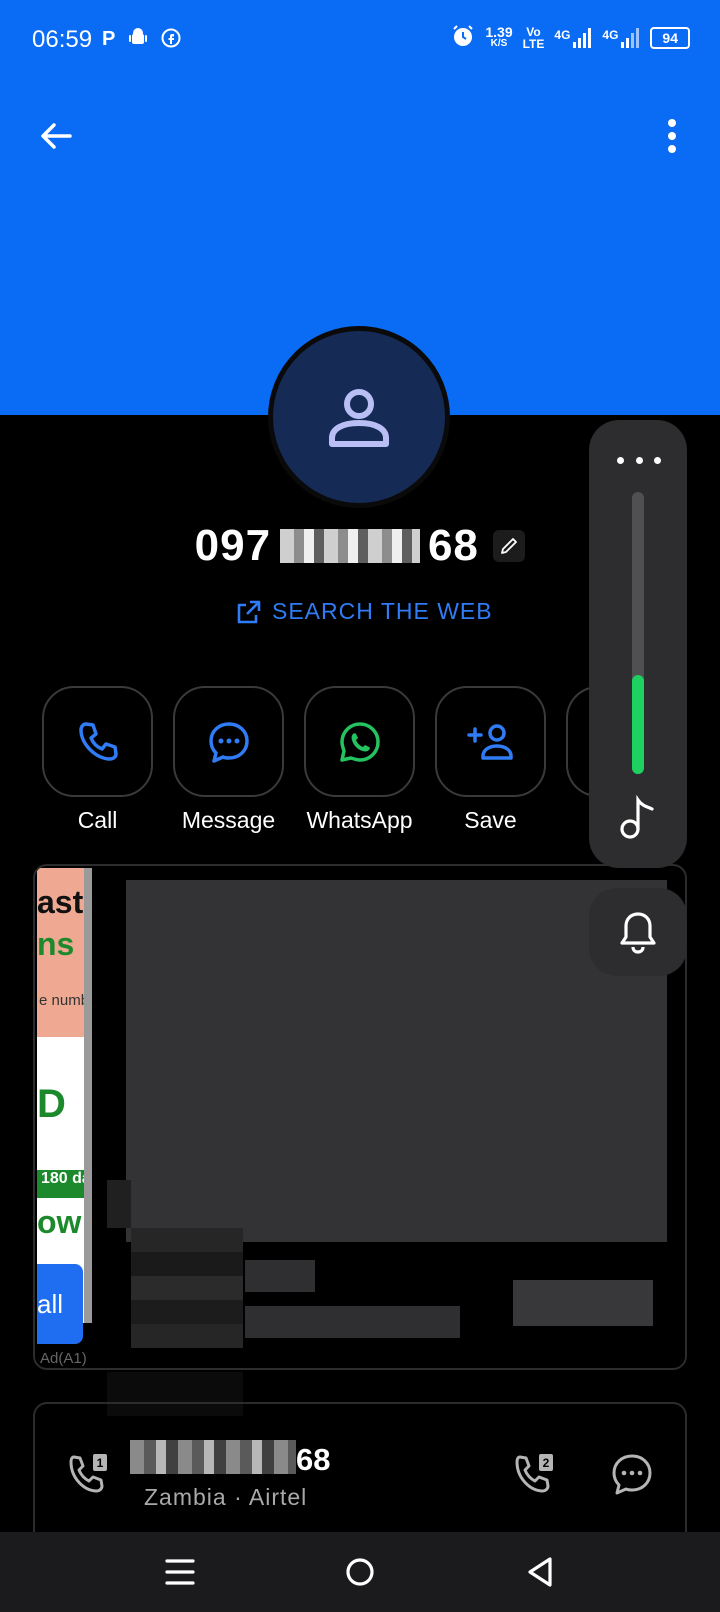 This screenshot has width=720, height=1612. Describe the element at coordinates (533, 37) in the screenshot. I see `volte-indicator: Vo LTE` at that location.